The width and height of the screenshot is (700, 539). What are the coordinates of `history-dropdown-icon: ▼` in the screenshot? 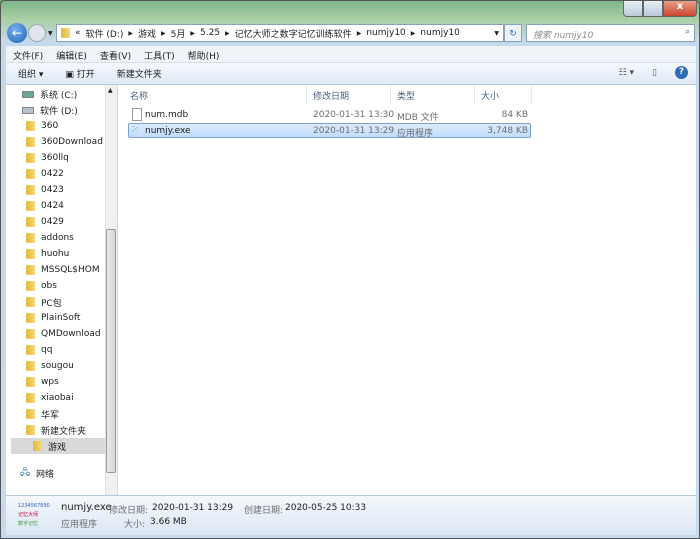 It's located at (50, 33).